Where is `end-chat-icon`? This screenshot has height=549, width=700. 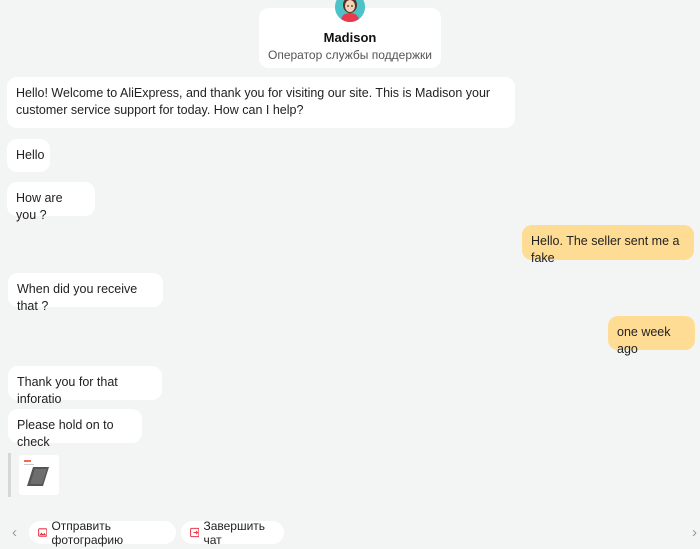
end-chat-icon is located at coordinates (195, 532).